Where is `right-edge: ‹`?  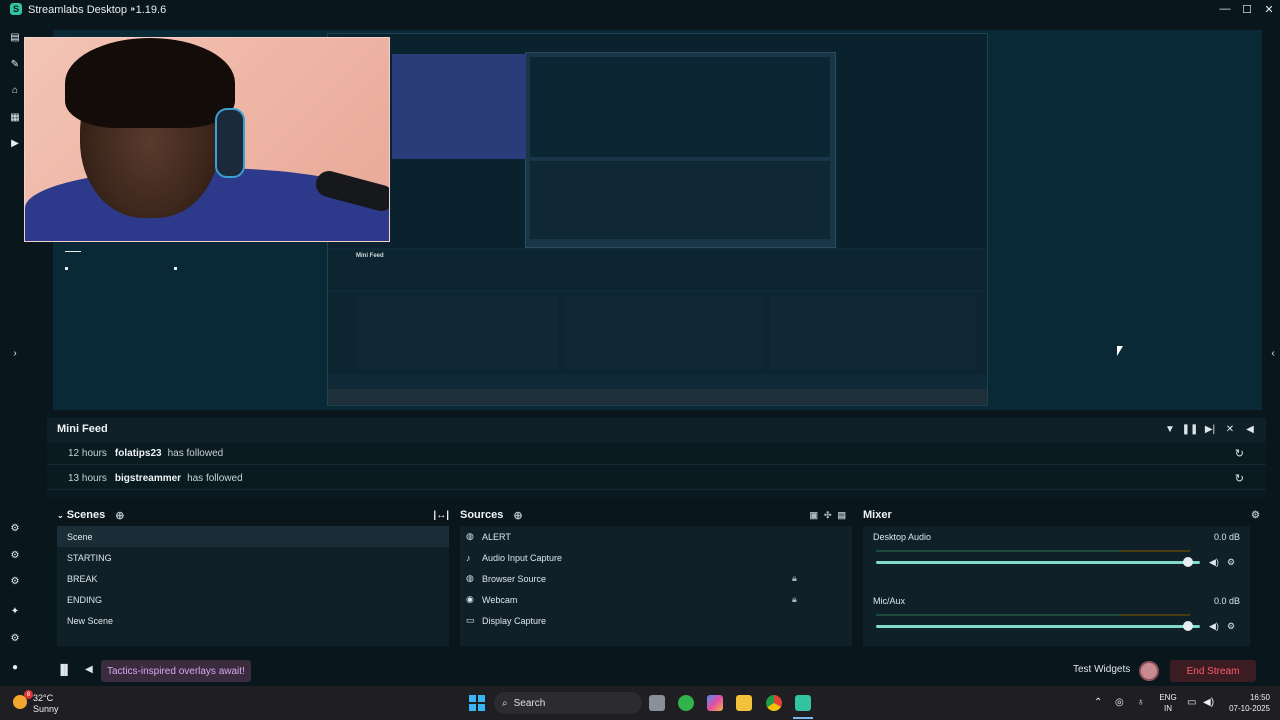
right-edge: ‹ is located at coordinates (1273, 352).